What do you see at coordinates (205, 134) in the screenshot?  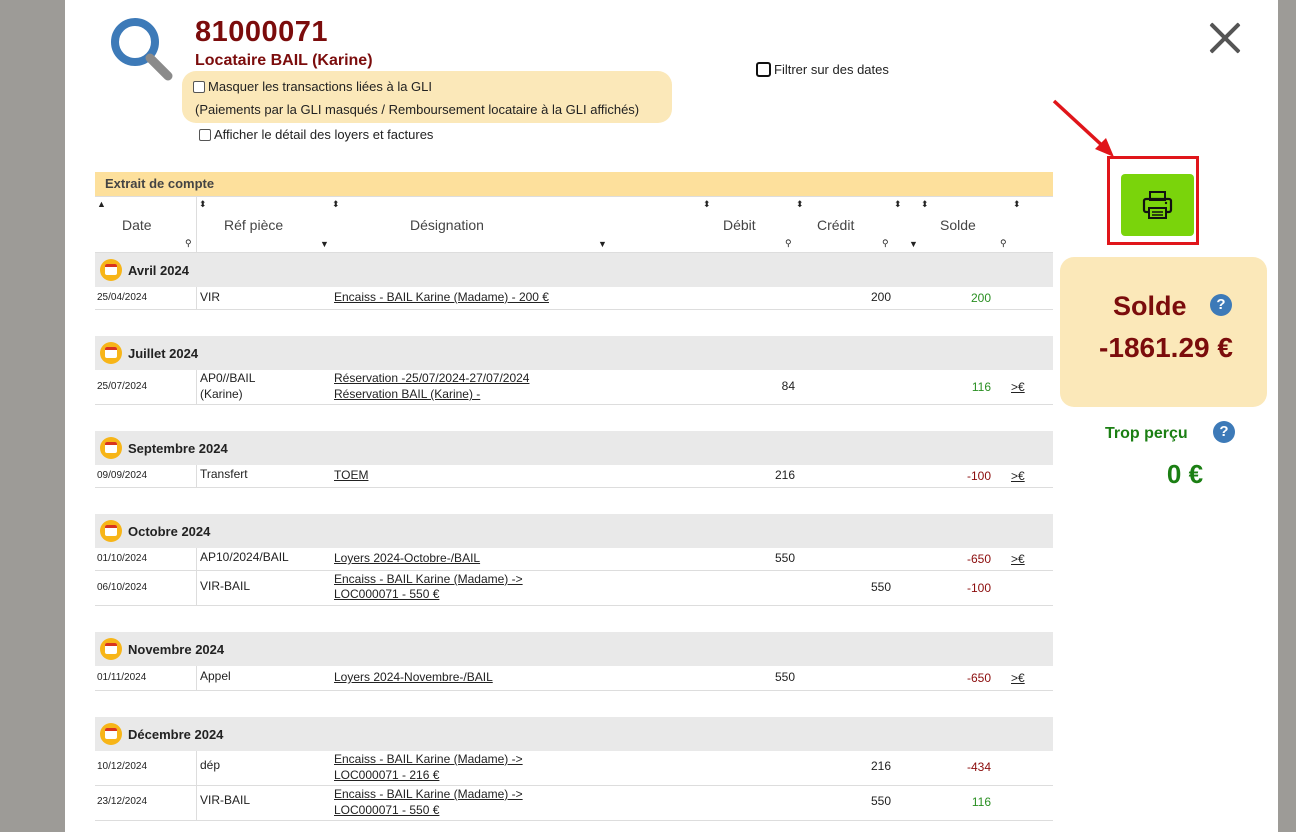 I see `show-detail-checkbox` at bounding box center [205, 134].